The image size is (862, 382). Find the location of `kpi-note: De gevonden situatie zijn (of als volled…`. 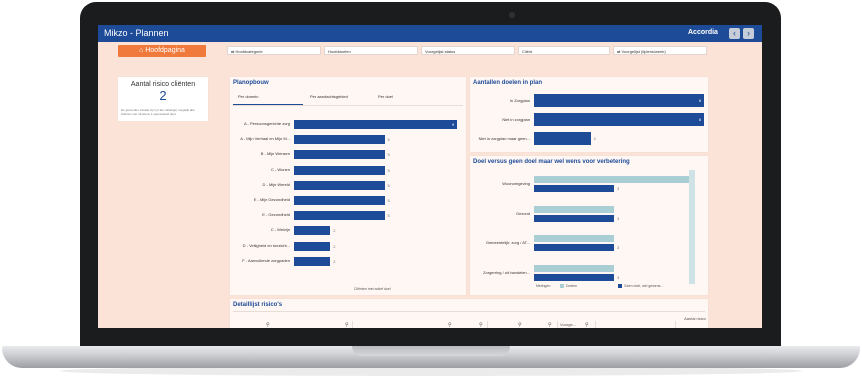

kpi-note: De gevonden situatie zijn (of als volled… is located at coordinates (158, 112).